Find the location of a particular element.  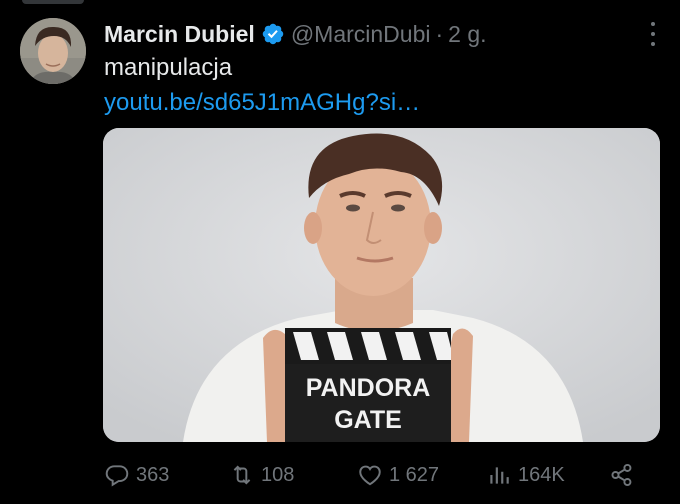

retweet-count: 108 is located at coordinates (278, 474).